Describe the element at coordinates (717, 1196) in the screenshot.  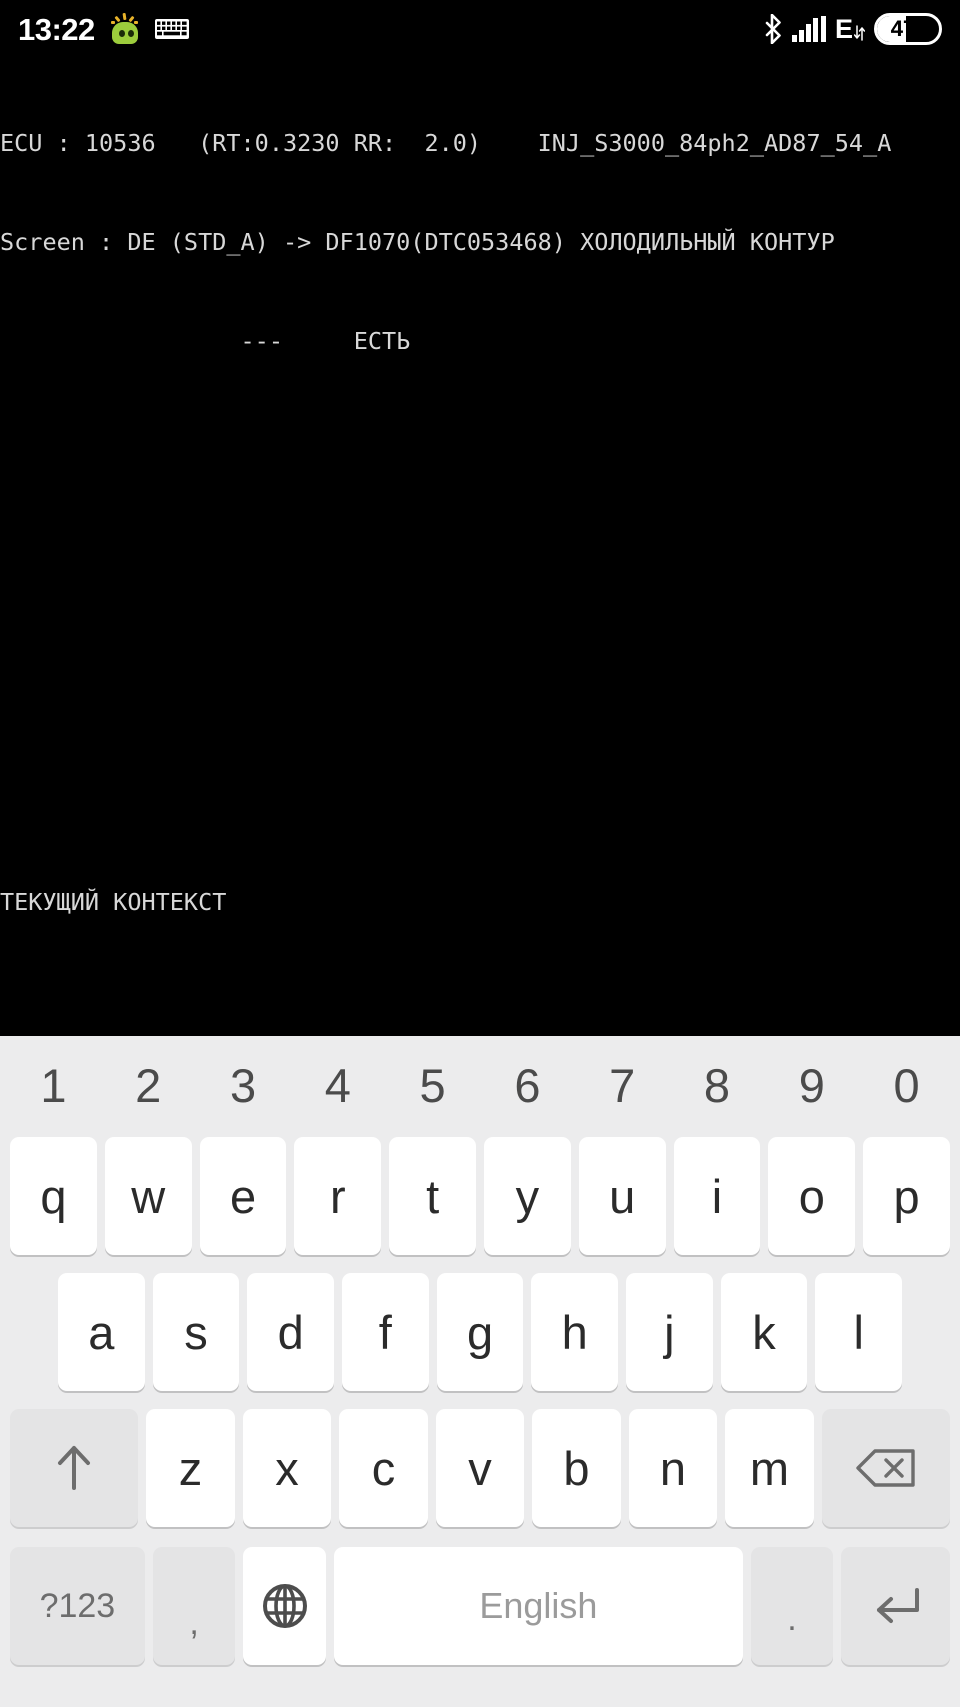
I see `key-i: i` at that location.